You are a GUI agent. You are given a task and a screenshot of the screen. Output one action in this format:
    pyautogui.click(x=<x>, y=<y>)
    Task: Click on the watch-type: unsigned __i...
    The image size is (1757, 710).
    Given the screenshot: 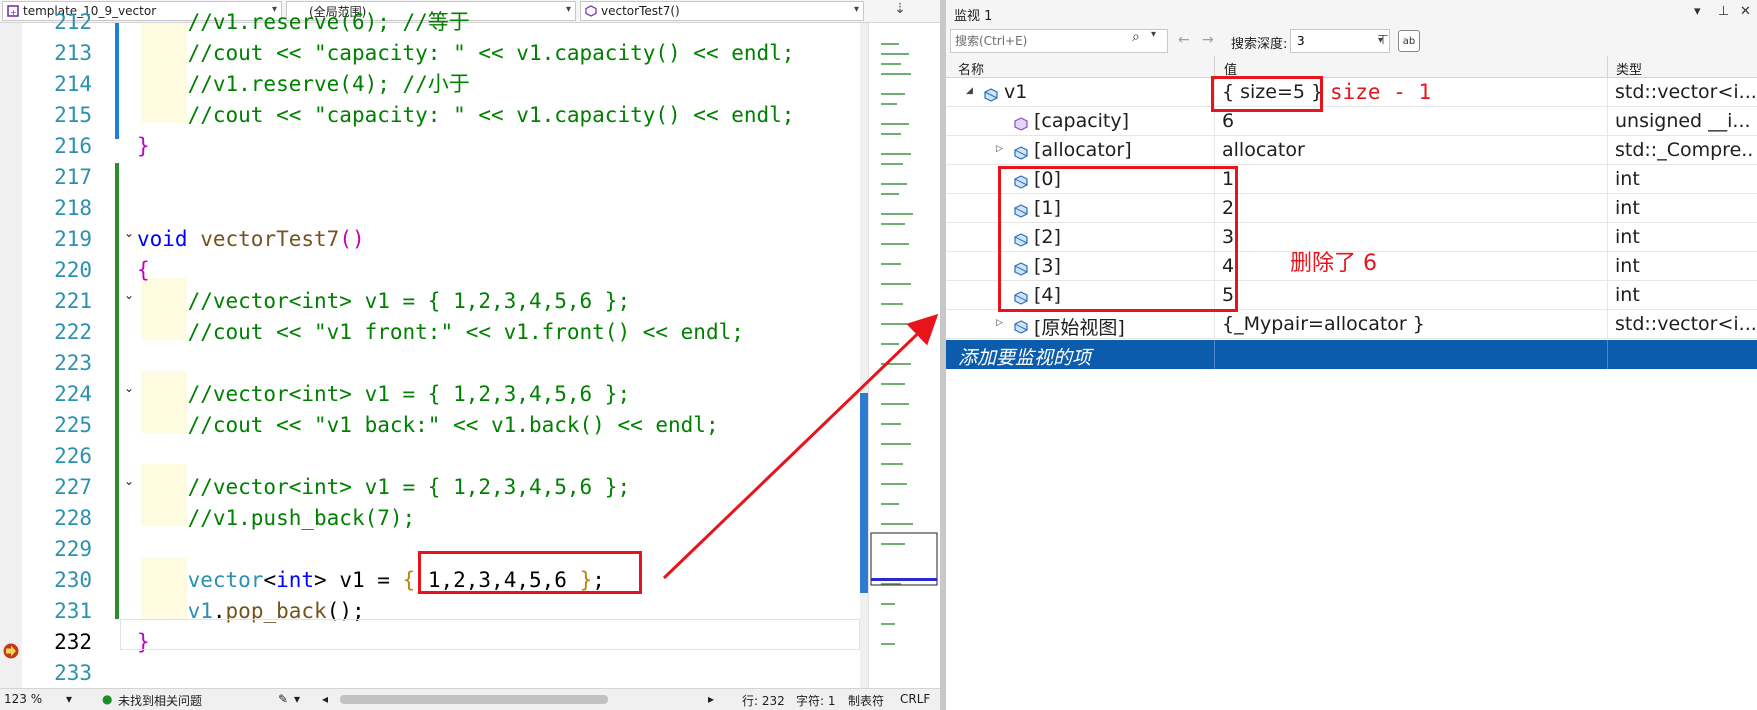 What is the action you would take?
    pyautogui.click(x=1683, y=121)
    